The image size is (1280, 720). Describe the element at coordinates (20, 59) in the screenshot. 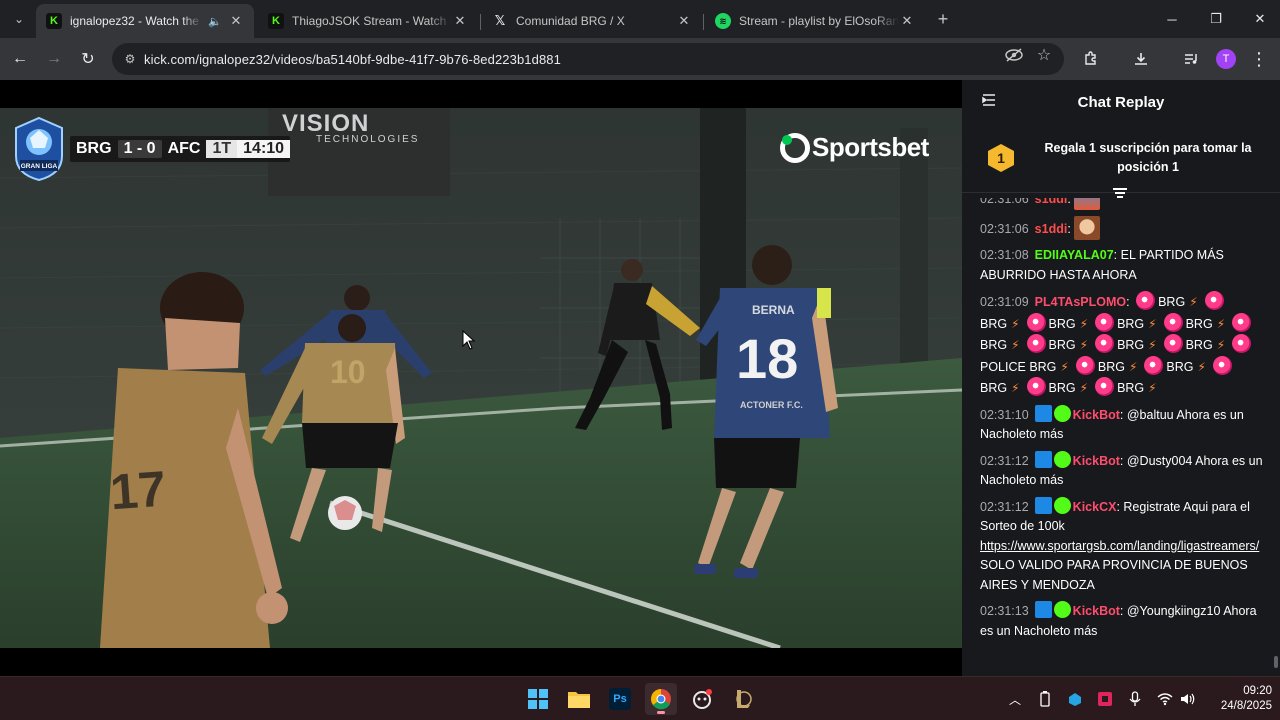

I see `back-button: ←` at that location.